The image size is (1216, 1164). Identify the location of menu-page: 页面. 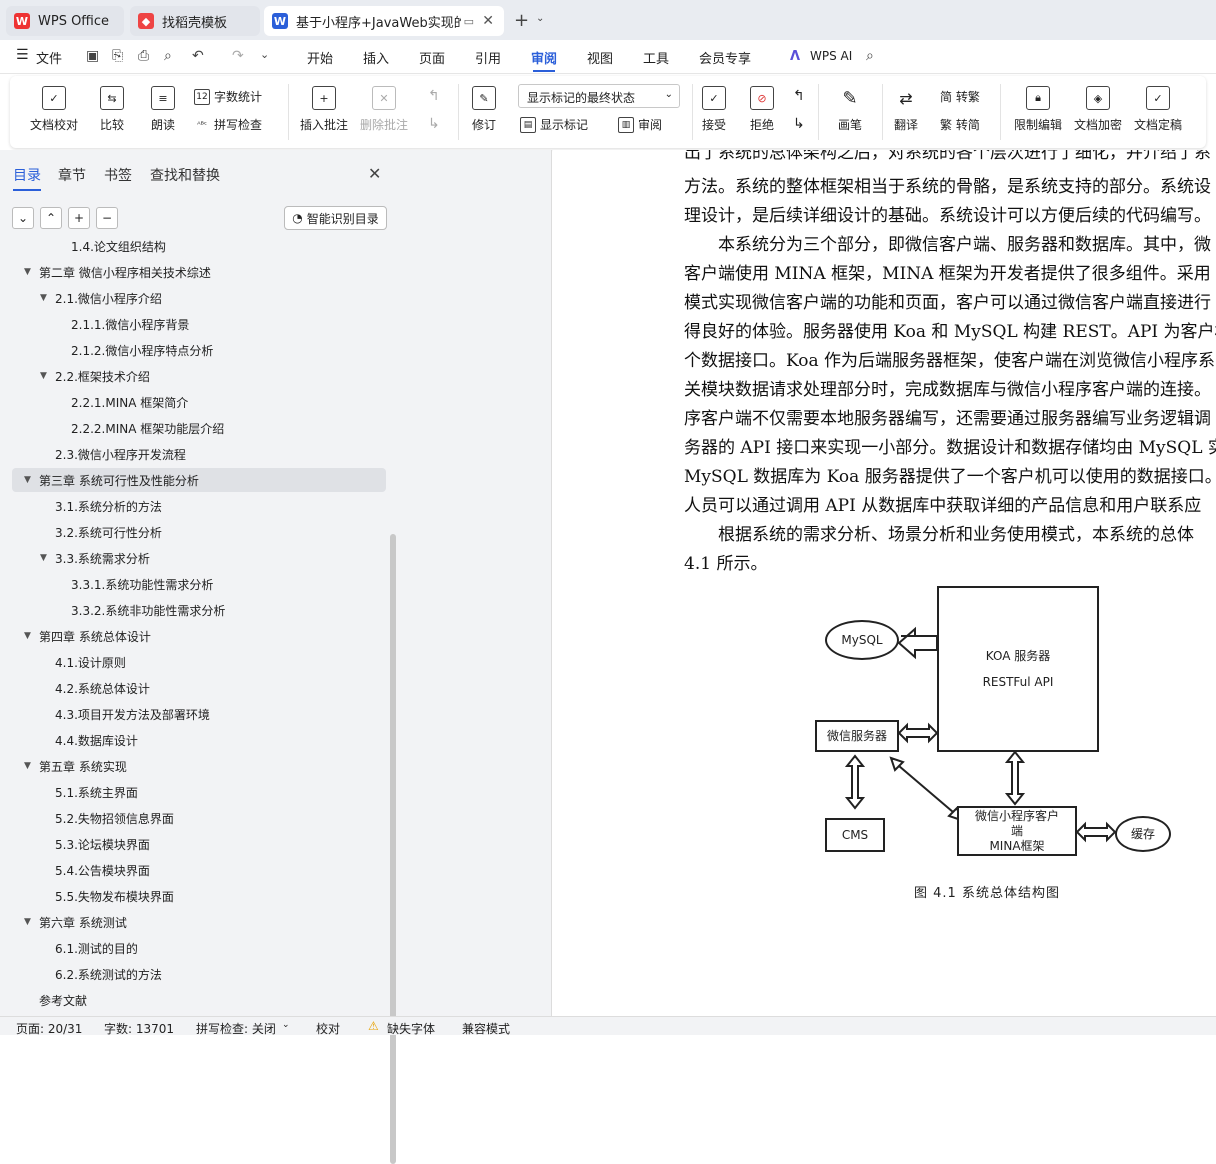
(432, 57).